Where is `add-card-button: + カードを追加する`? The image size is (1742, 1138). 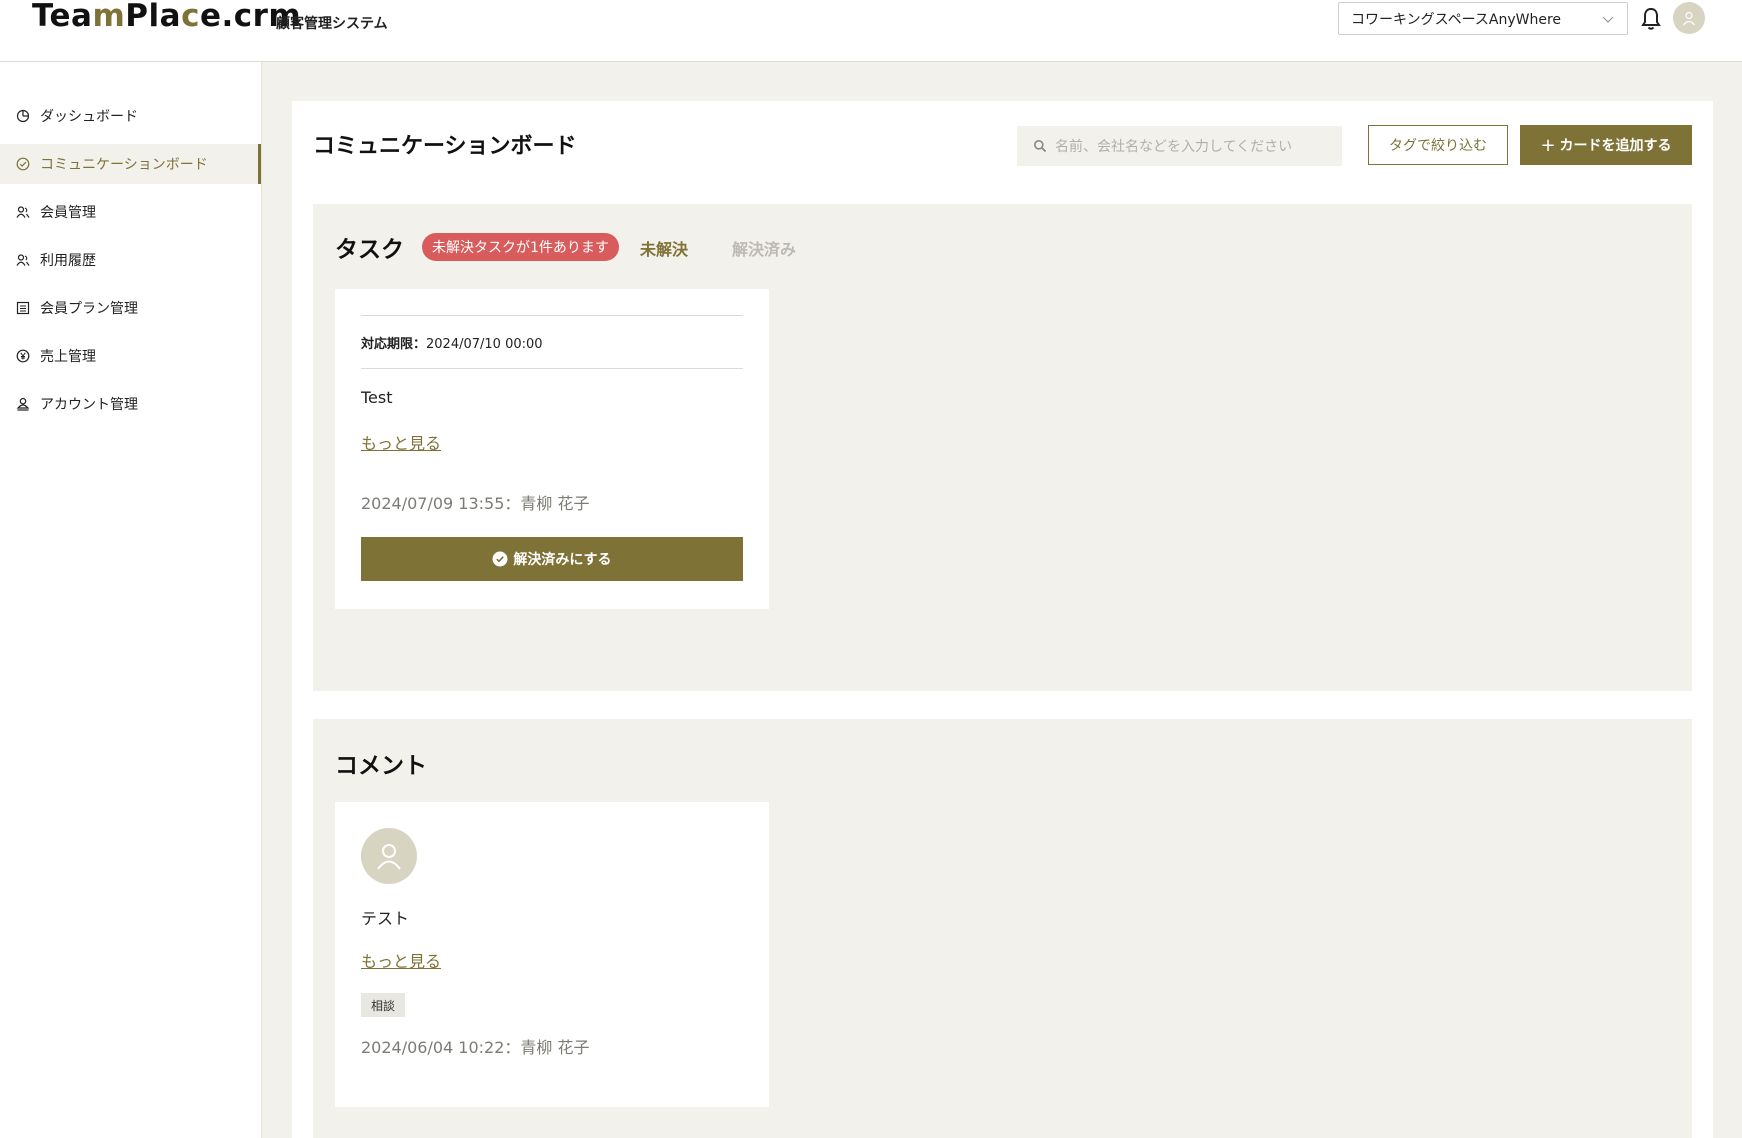 add-card-button: + カードを追加する is located at coordinates (1606, 145).